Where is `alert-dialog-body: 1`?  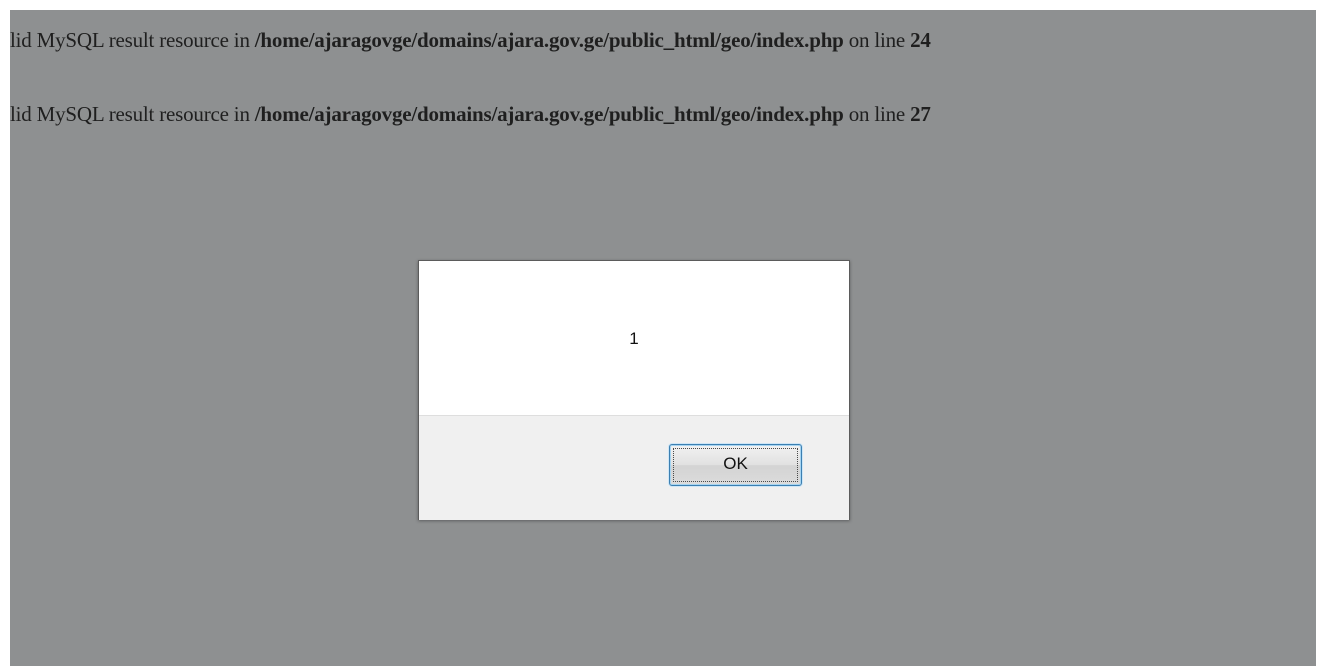
alert-dialog-body: 1 is located at coordinates (634, 338).